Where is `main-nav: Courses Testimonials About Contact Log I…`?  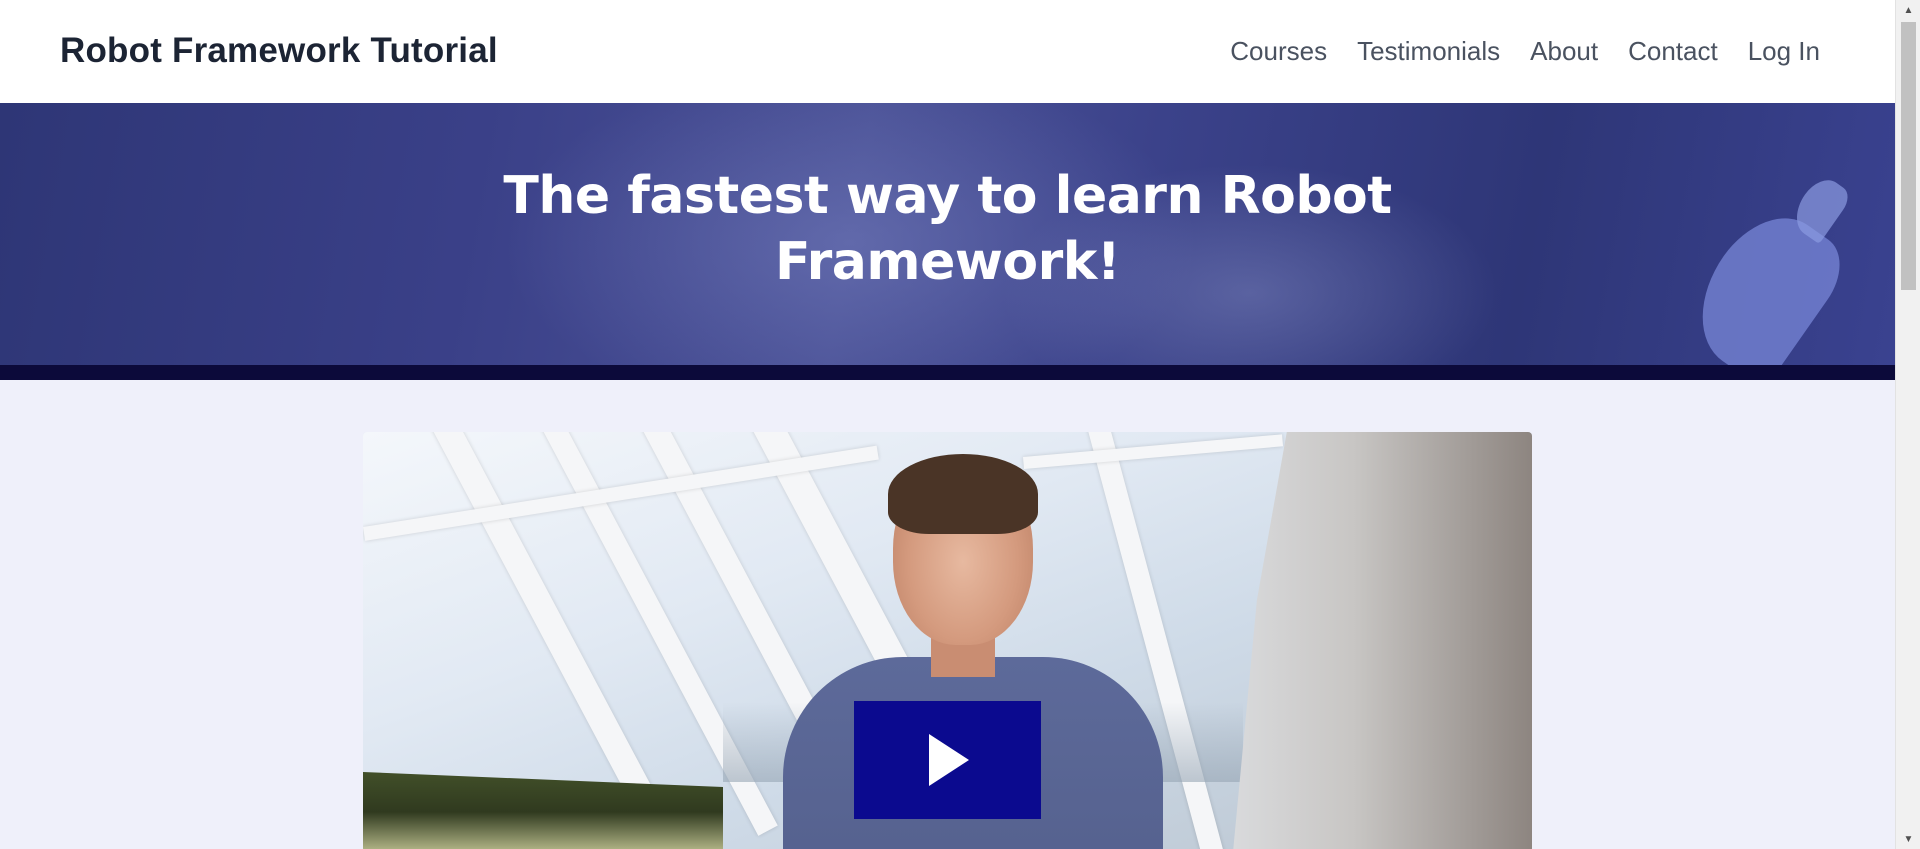
main-nav: Courses Testimonials About Contact Log I… is located at coordinates (1525, 51).